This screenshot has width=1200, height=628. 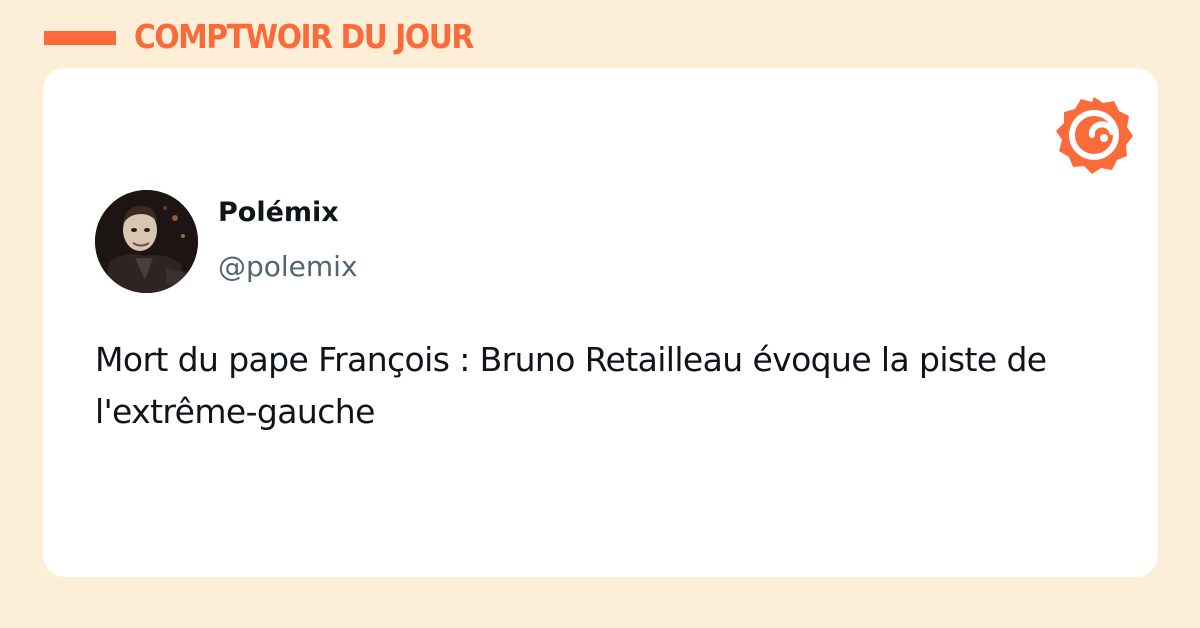 What do you see at coordinates (288, 267) in the screenshot?
I see `author-handle: @polemix` at bounding box center [288, 267].